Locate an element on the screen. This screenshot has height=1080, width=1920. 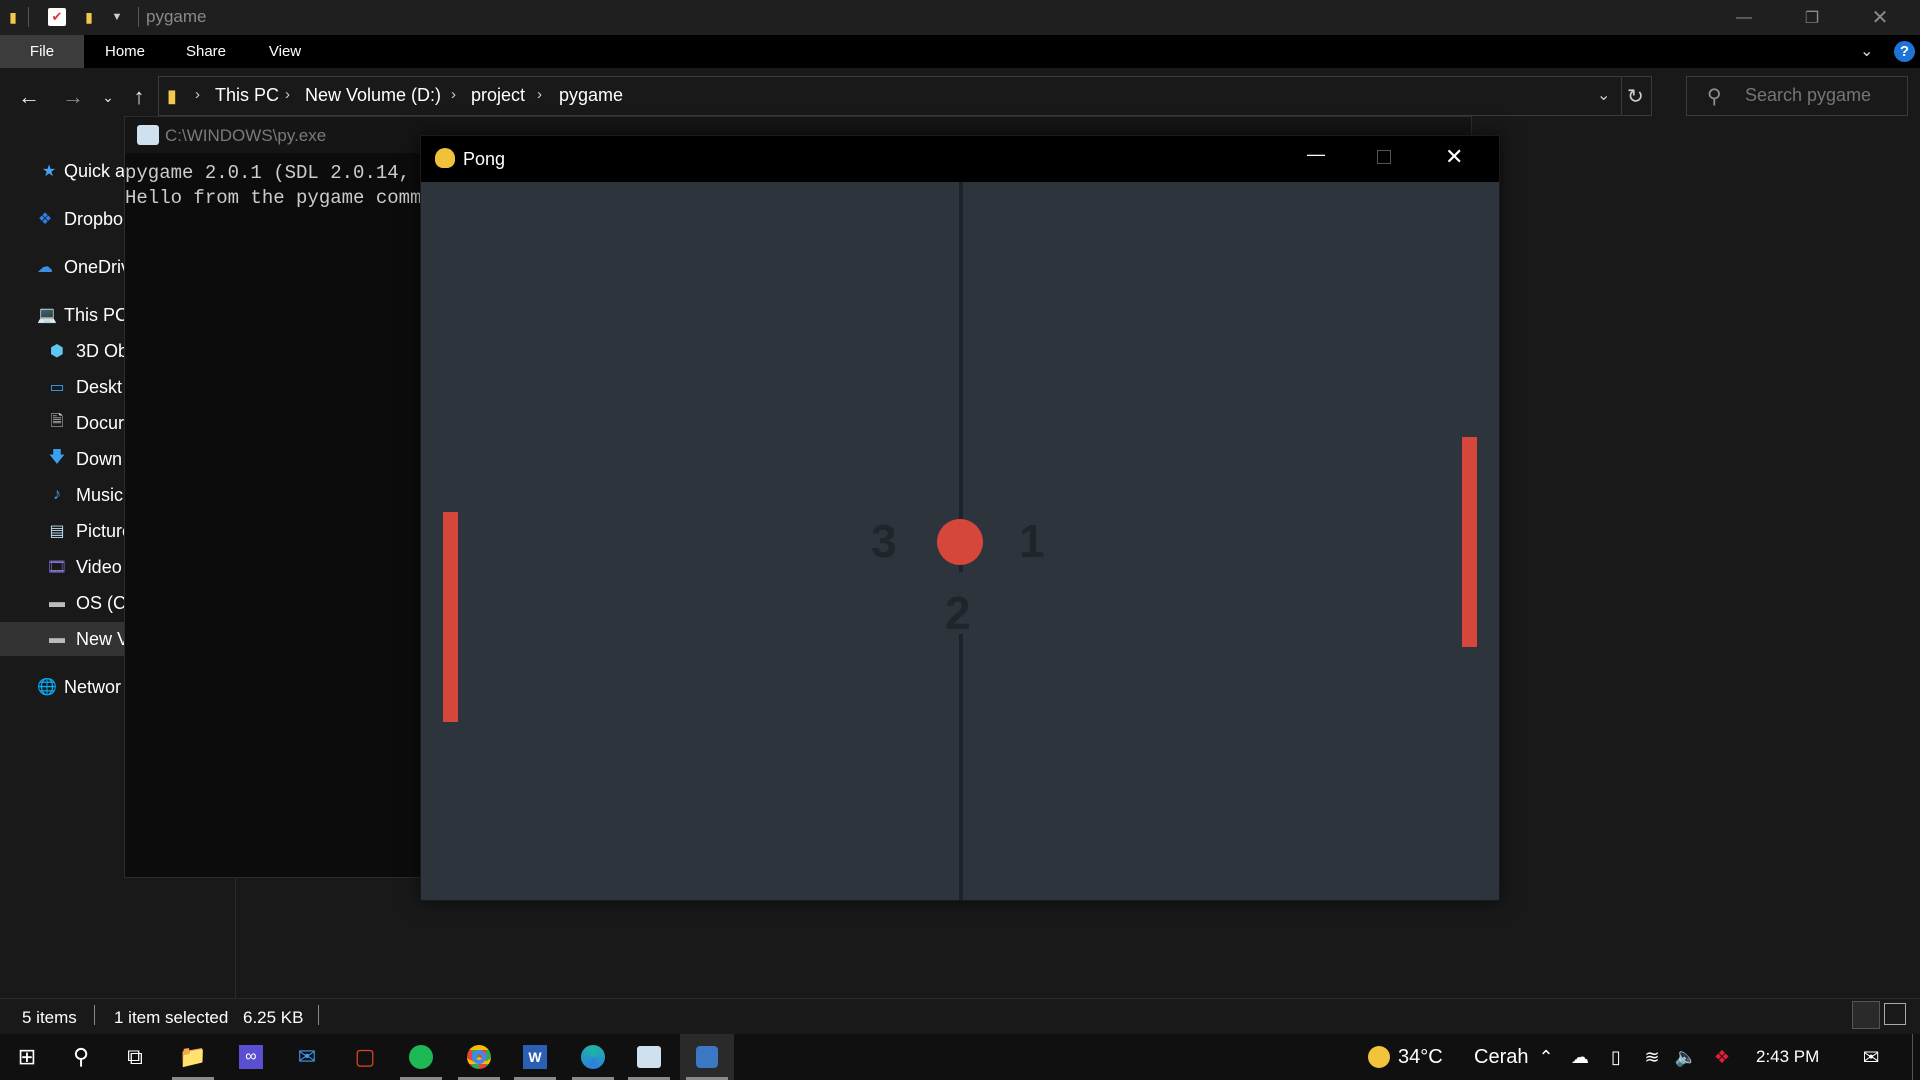
search-box: ⚲ is located at coordinates (1797, 96).